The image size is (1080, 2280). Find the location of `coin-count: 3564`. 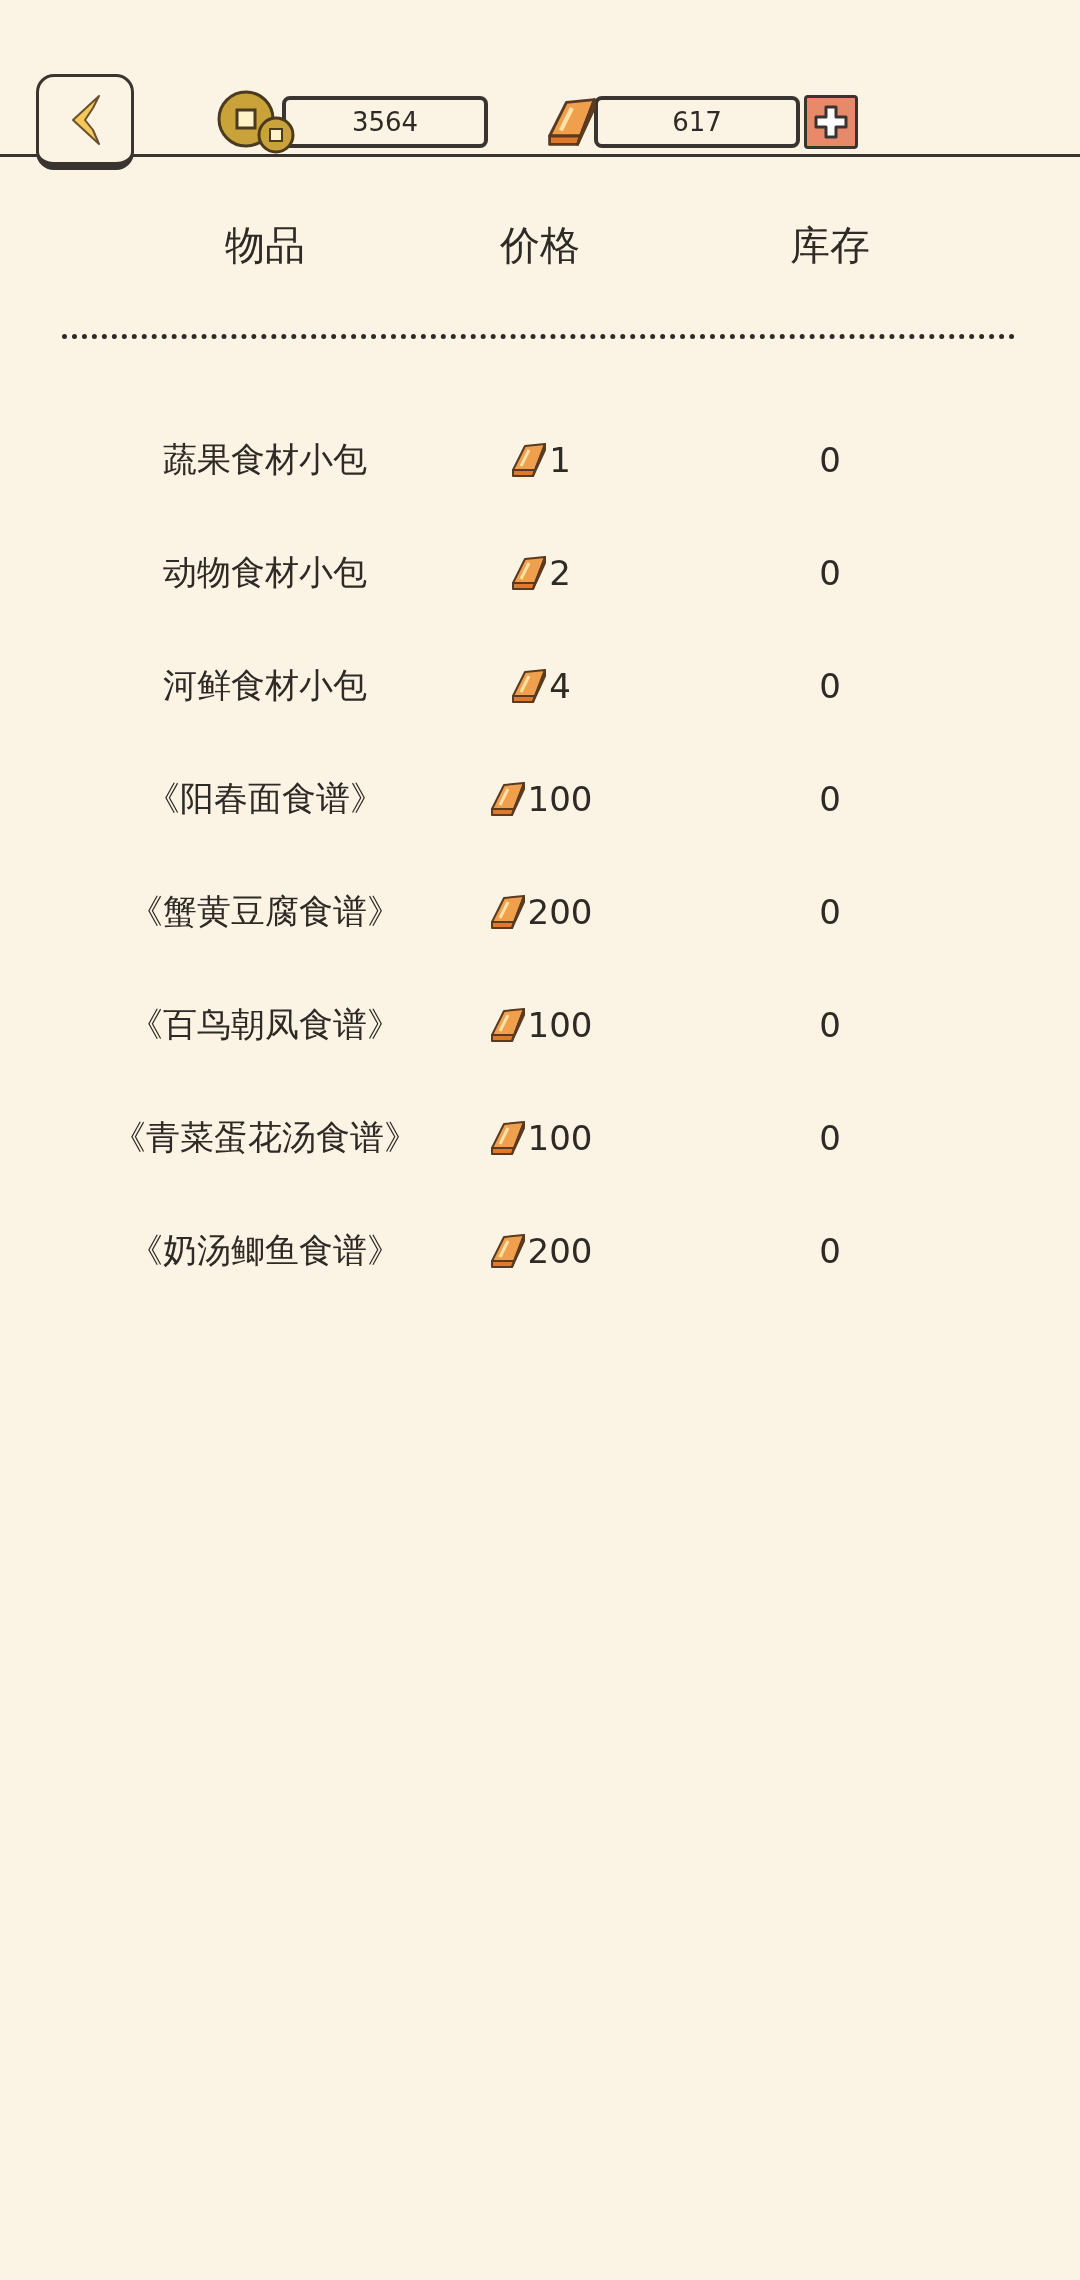

coin-count: 3564 is located at coordinates (385, 122).